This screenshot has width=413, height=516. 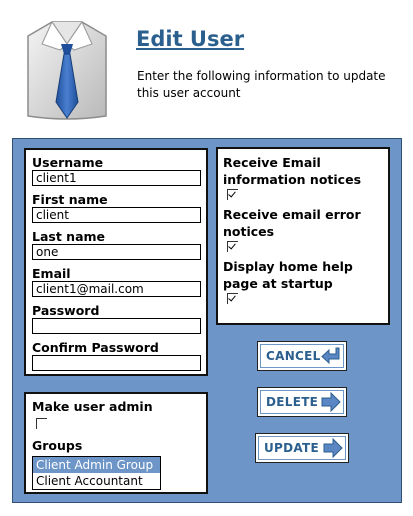 What do you see at coordinates (292, 171) in the screenshot?
I see `info-notices-label: Receive Email information notices` at bounding box center [292, 171].